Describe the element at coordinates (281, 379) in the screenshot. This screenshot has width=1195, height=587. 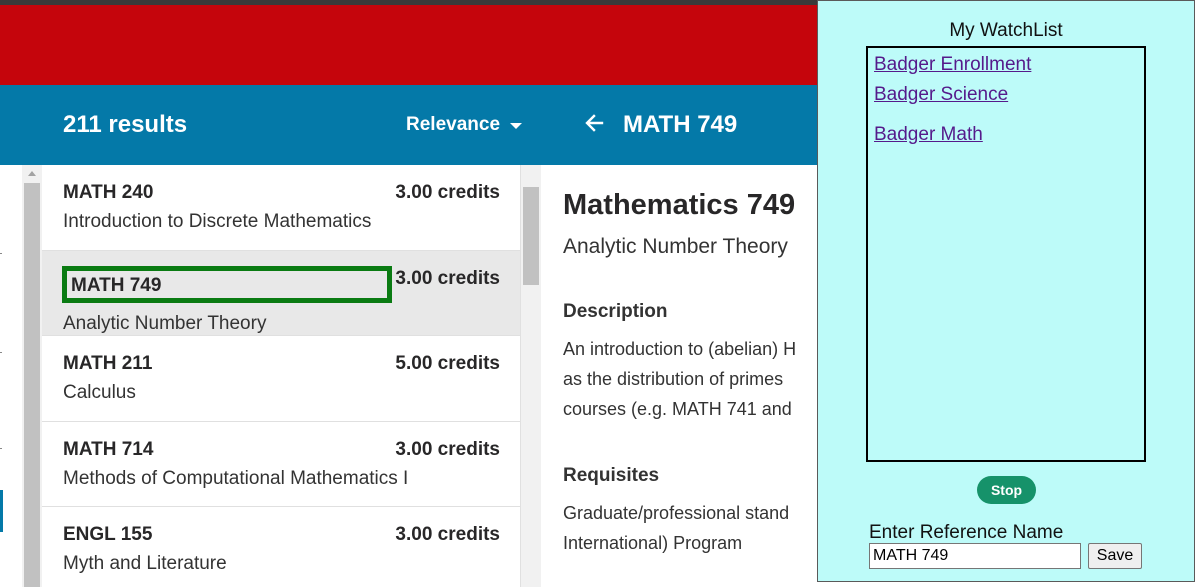
I see `course-row-math-211: MATH 211 5.00 credits Calculus` at that location.